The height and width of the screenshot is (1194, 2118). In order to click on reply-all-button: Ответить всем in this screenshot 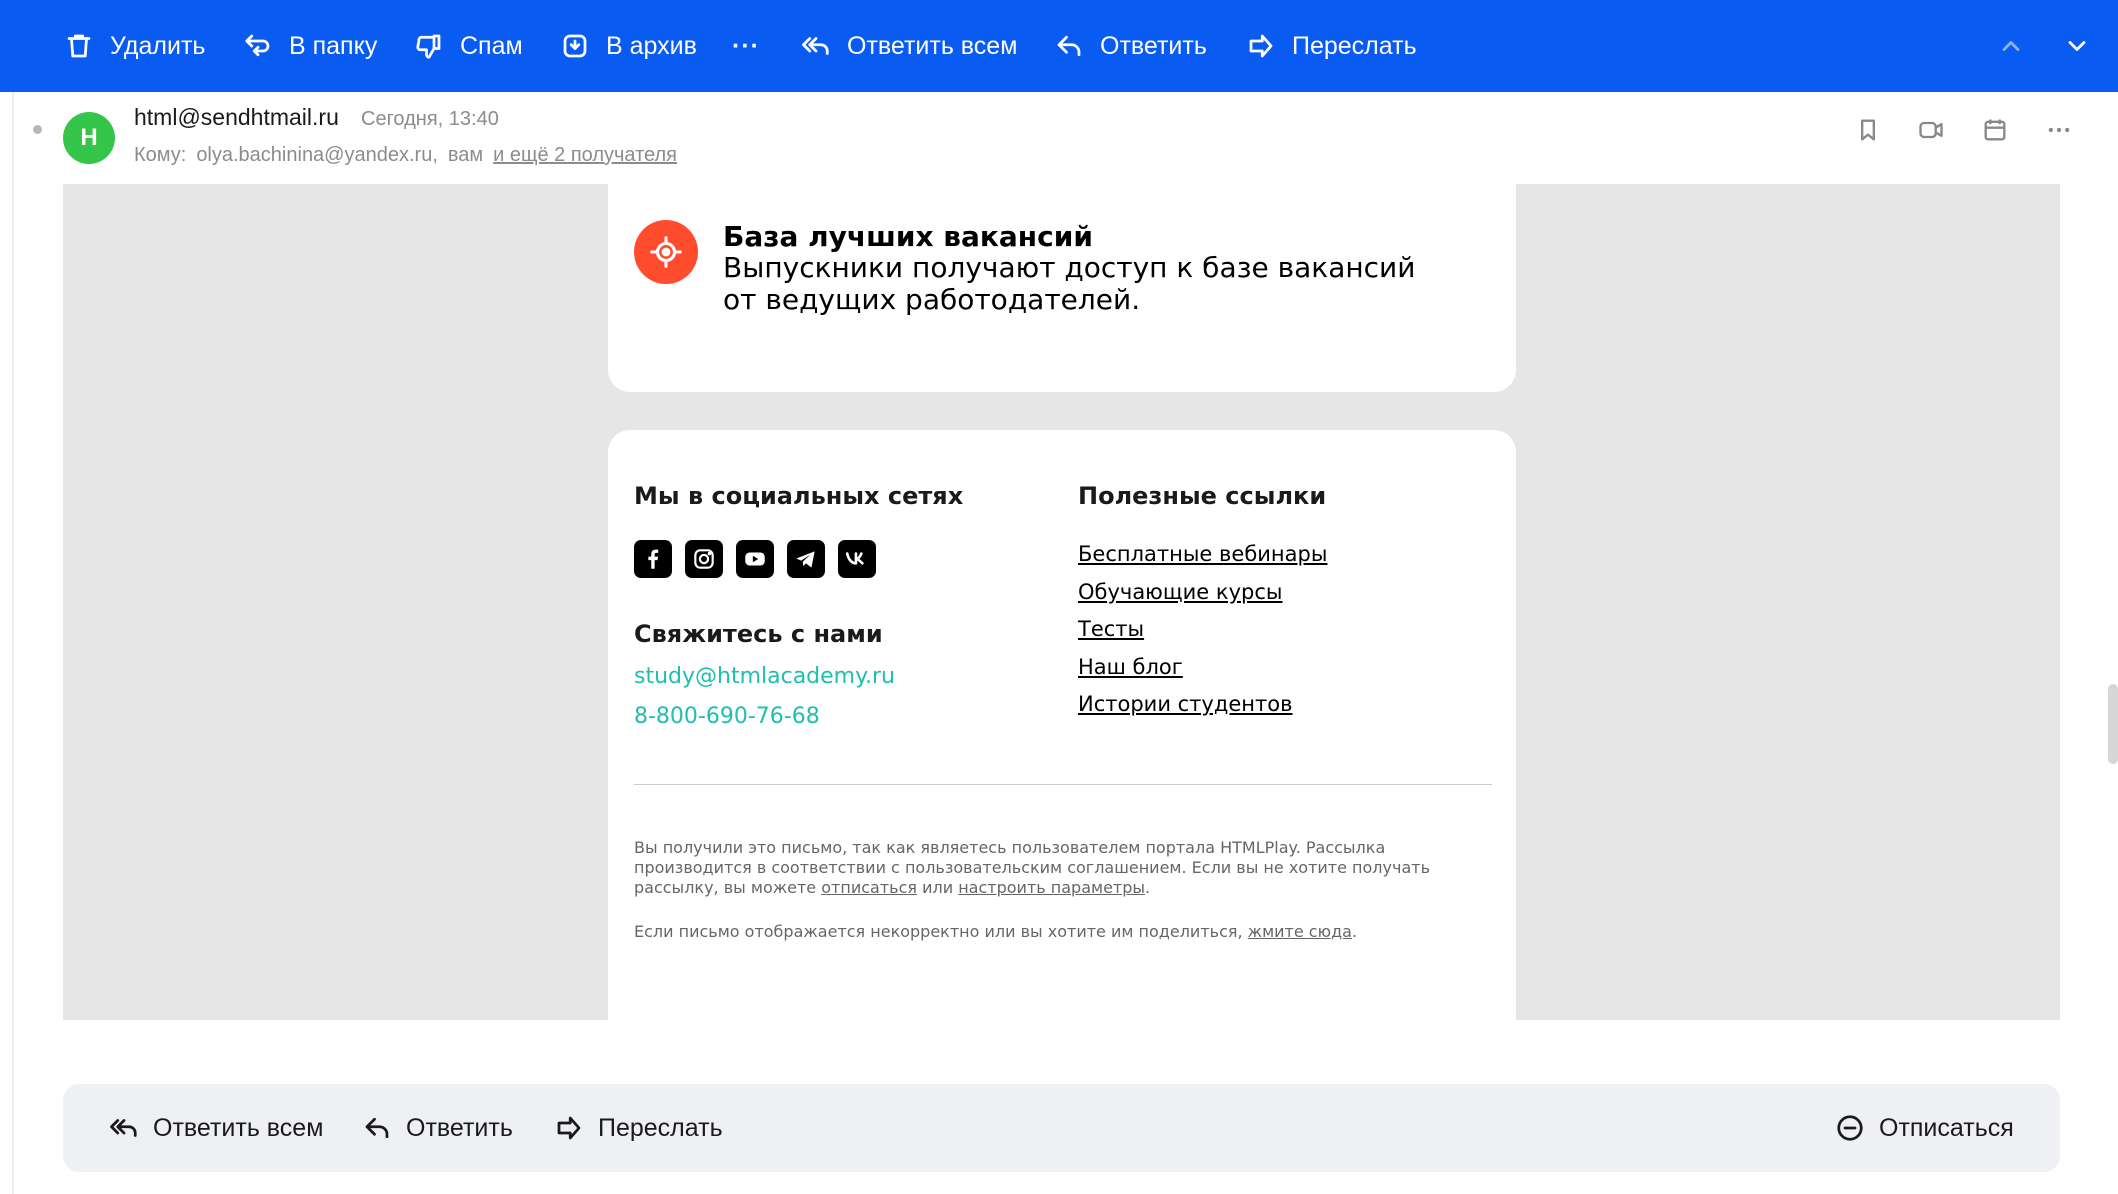, I will do `click(909, 46)`.